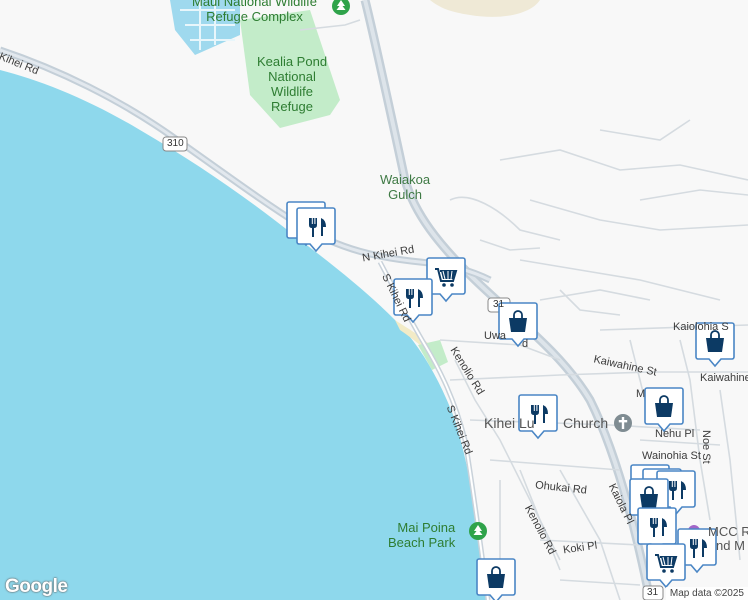 This screenshot has height=600, width=748. What do you see at coordinates (36, 586) in the screenshot?
I see `google-logo: Google` at bounding box center [36, 586].